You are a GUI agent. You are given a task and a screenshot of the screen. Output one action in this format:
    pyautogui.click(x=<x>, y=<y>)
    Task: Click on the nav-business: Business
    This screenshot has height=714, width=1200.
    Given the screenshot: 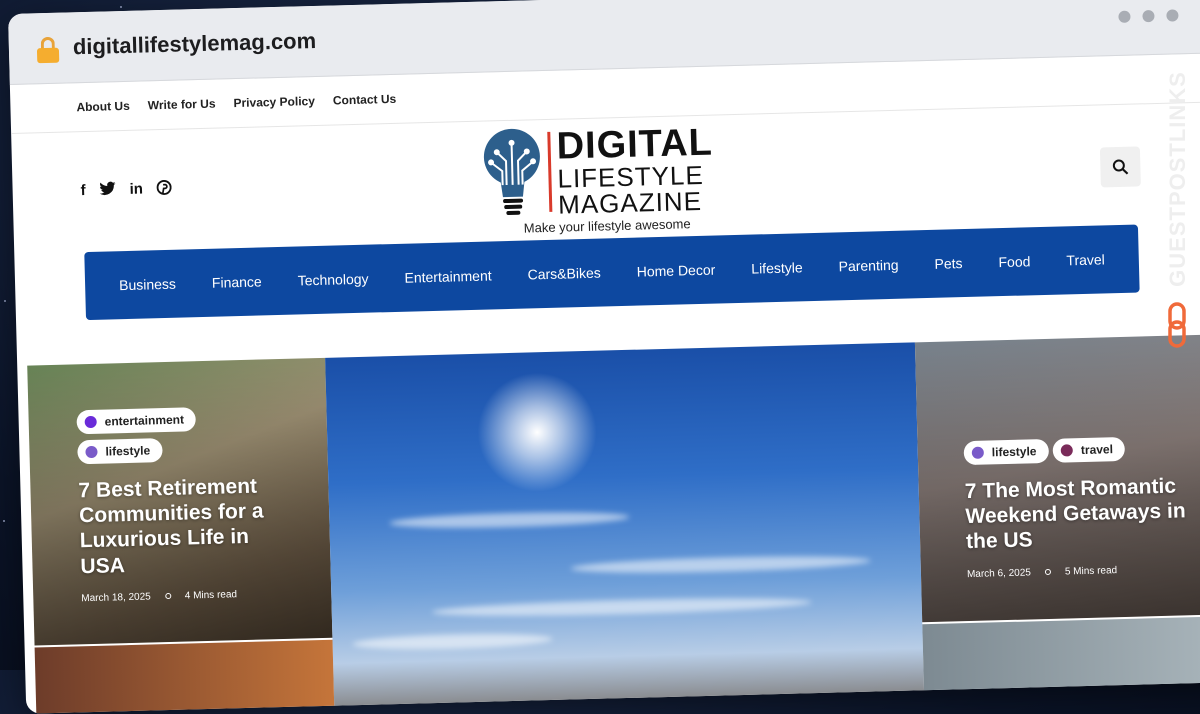 What is the action you would take?
    pyautogui.click(x=147, y=284)
    